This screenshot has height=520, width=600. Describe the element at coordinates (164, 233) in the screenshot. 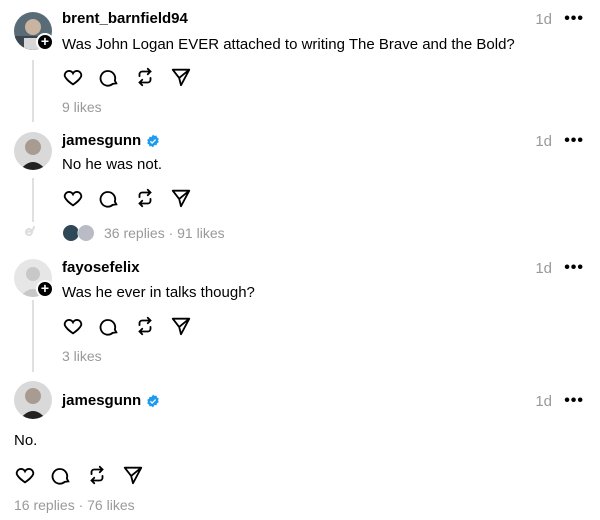

I see `post-meta: 36 replies · 91 likes` at that location.